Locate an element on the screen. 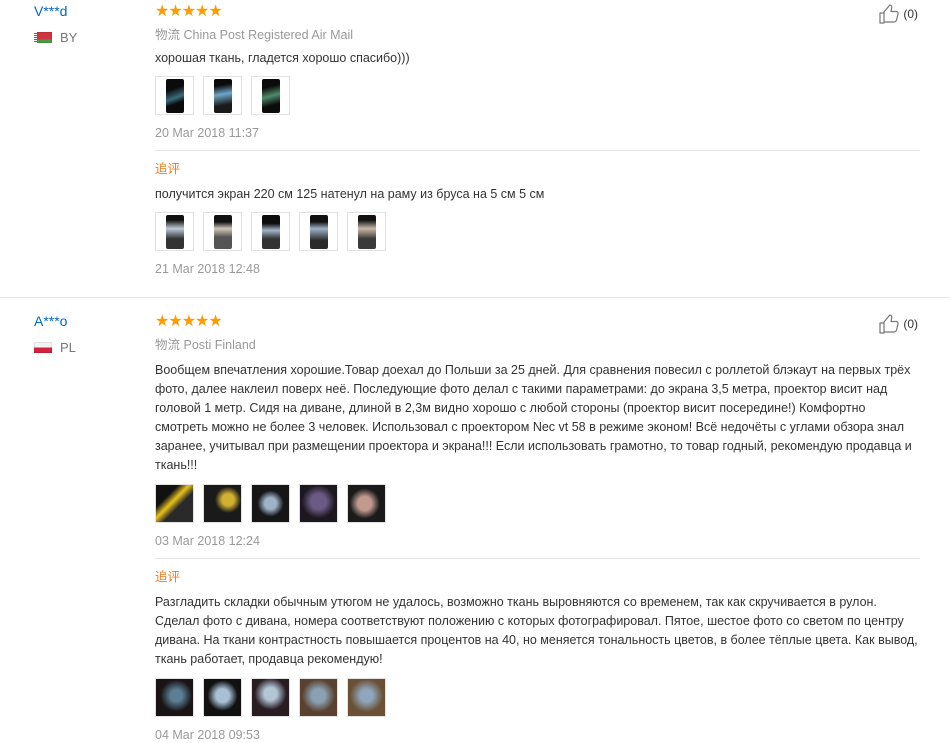  reviewer-info: V***d BY is located at coordinates (89, 23).